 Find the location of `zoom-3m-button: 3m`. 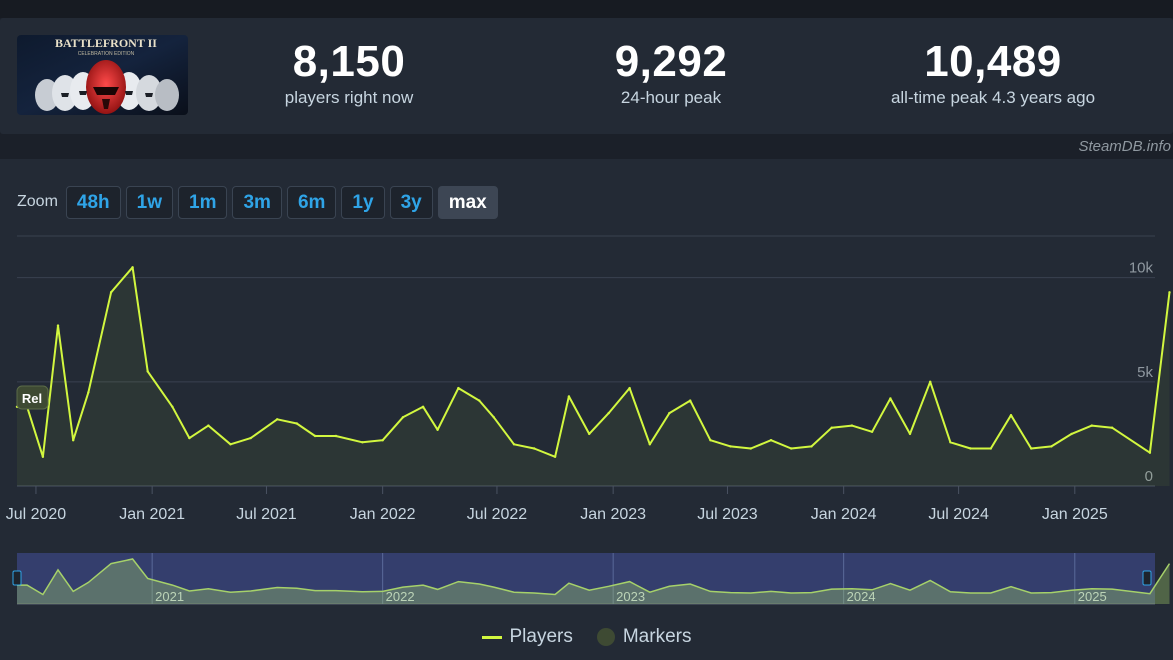

zoom-3m-button: 3m is located at coordinates (257, 202).